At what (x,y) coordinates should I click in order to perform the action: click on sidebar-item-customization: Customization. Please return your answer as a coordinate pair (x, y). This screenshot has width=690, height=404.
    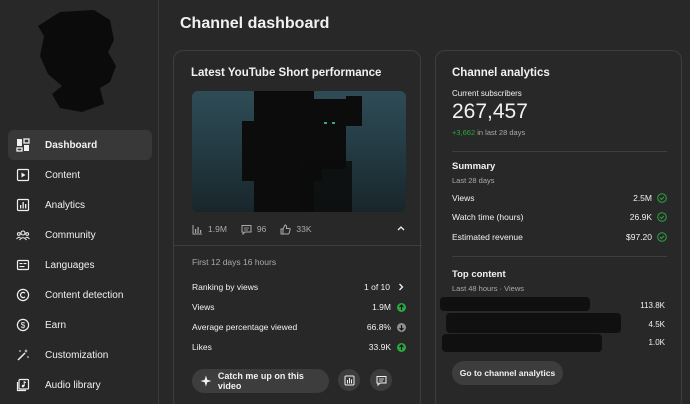
    Looking at the image, I should click on (80, 355).